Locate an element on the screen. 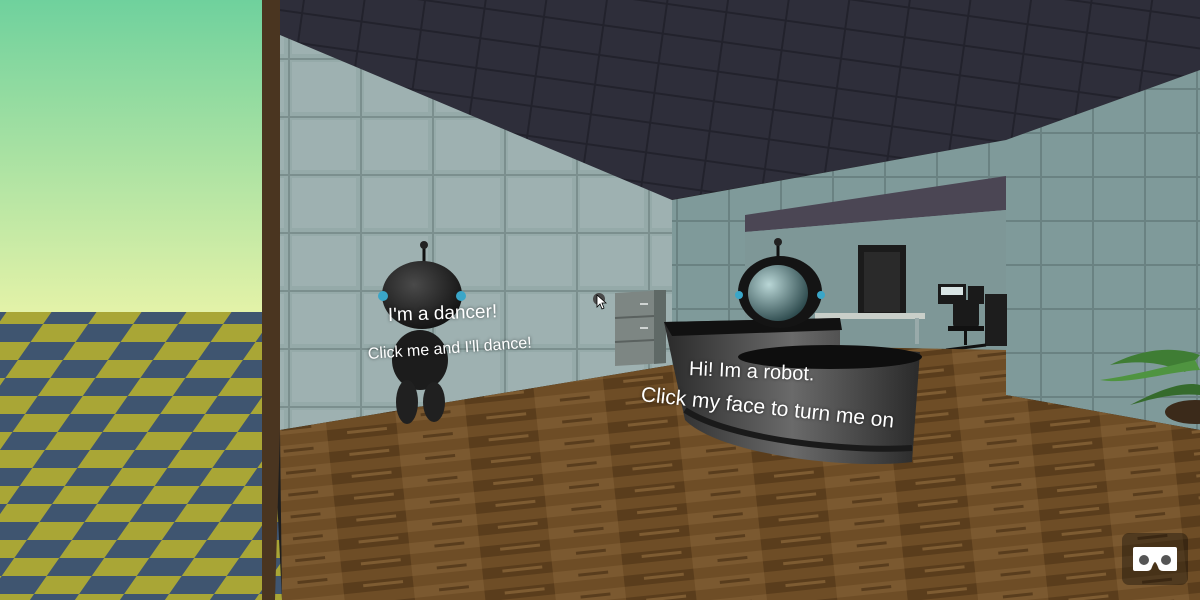 The width and height of the screenshot is (1200, 600). vr-goggles-icon is located at coordinates (1155, 559).